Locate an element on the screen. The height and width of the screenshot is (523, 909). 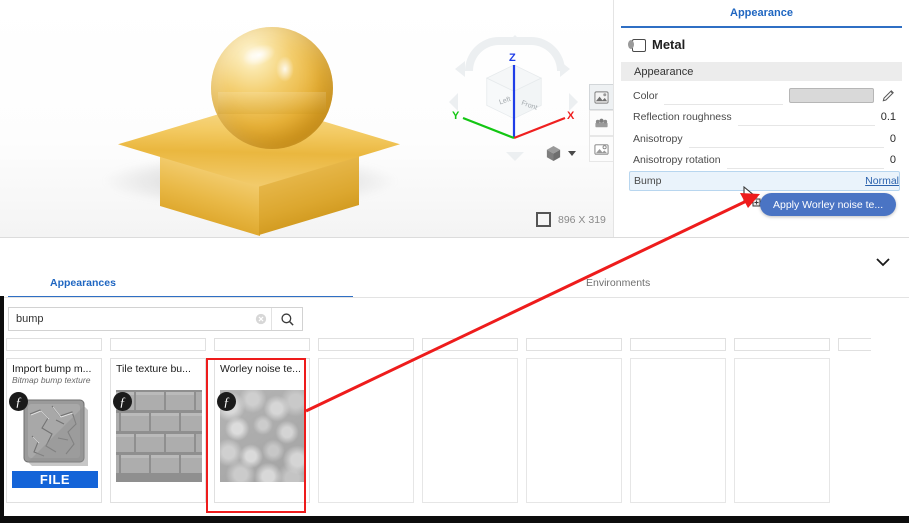
property-label-reflection-roughness: Reflection roughness is located at coordinates (682, 117).